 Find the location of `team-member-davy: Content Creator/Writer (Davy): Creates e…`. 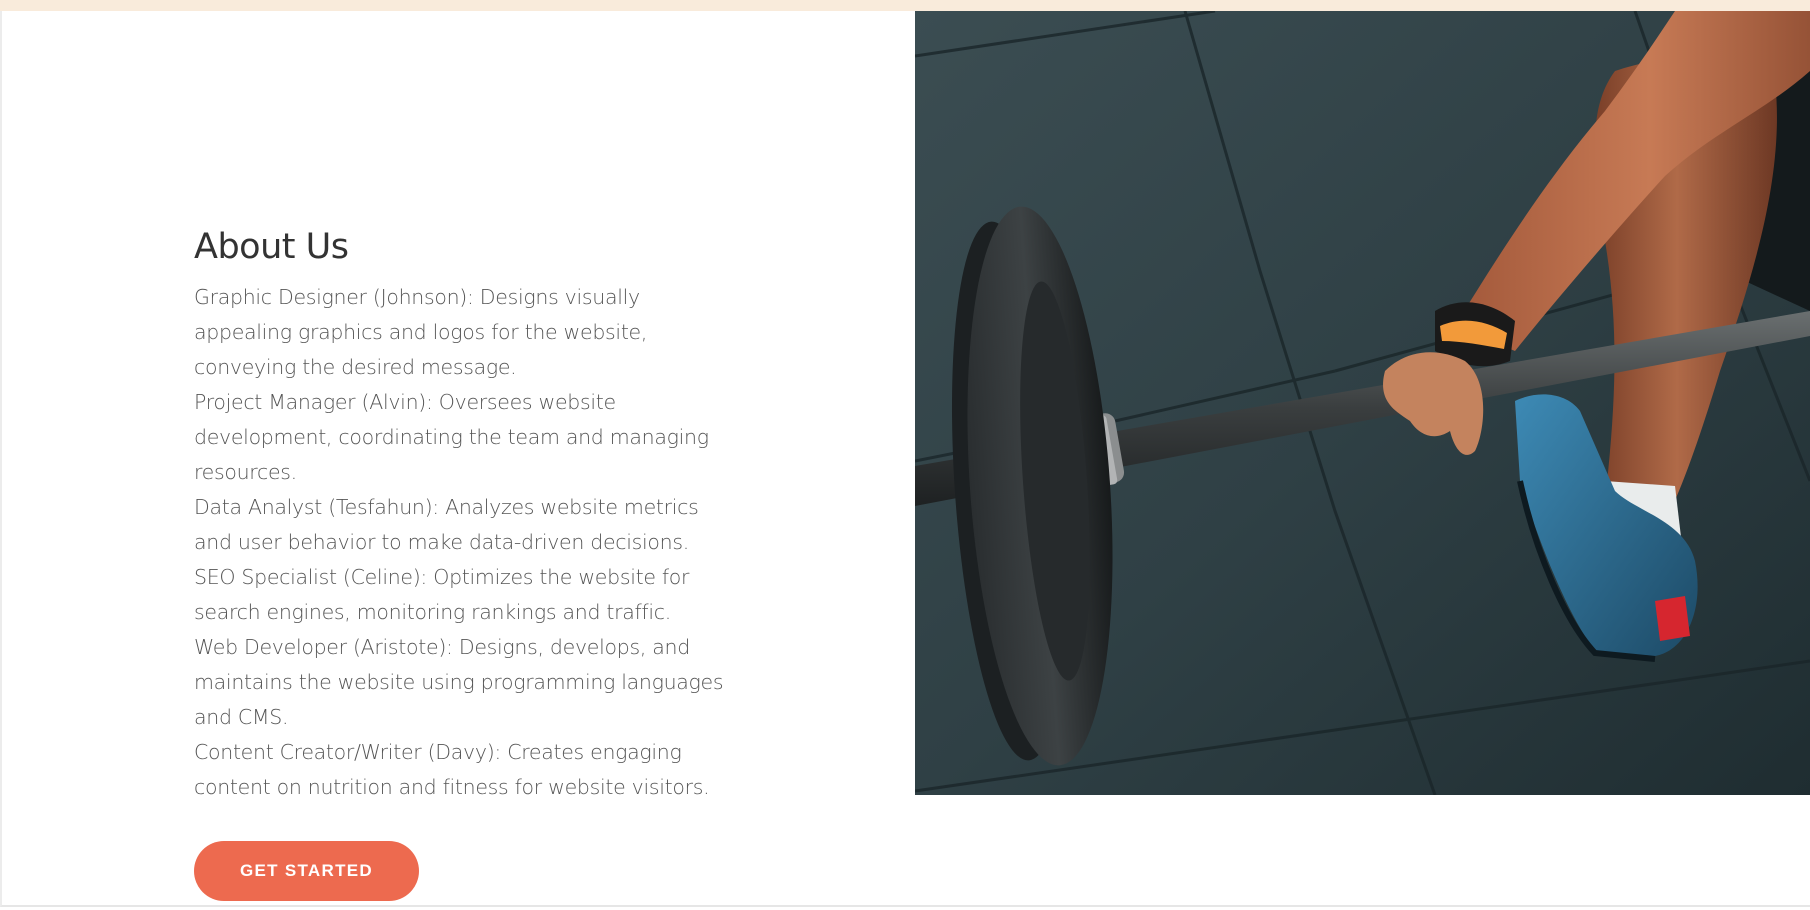

team-member-davy: Content Creator/Writer (Davy): Creates e… is located at coordinates (452, 769).